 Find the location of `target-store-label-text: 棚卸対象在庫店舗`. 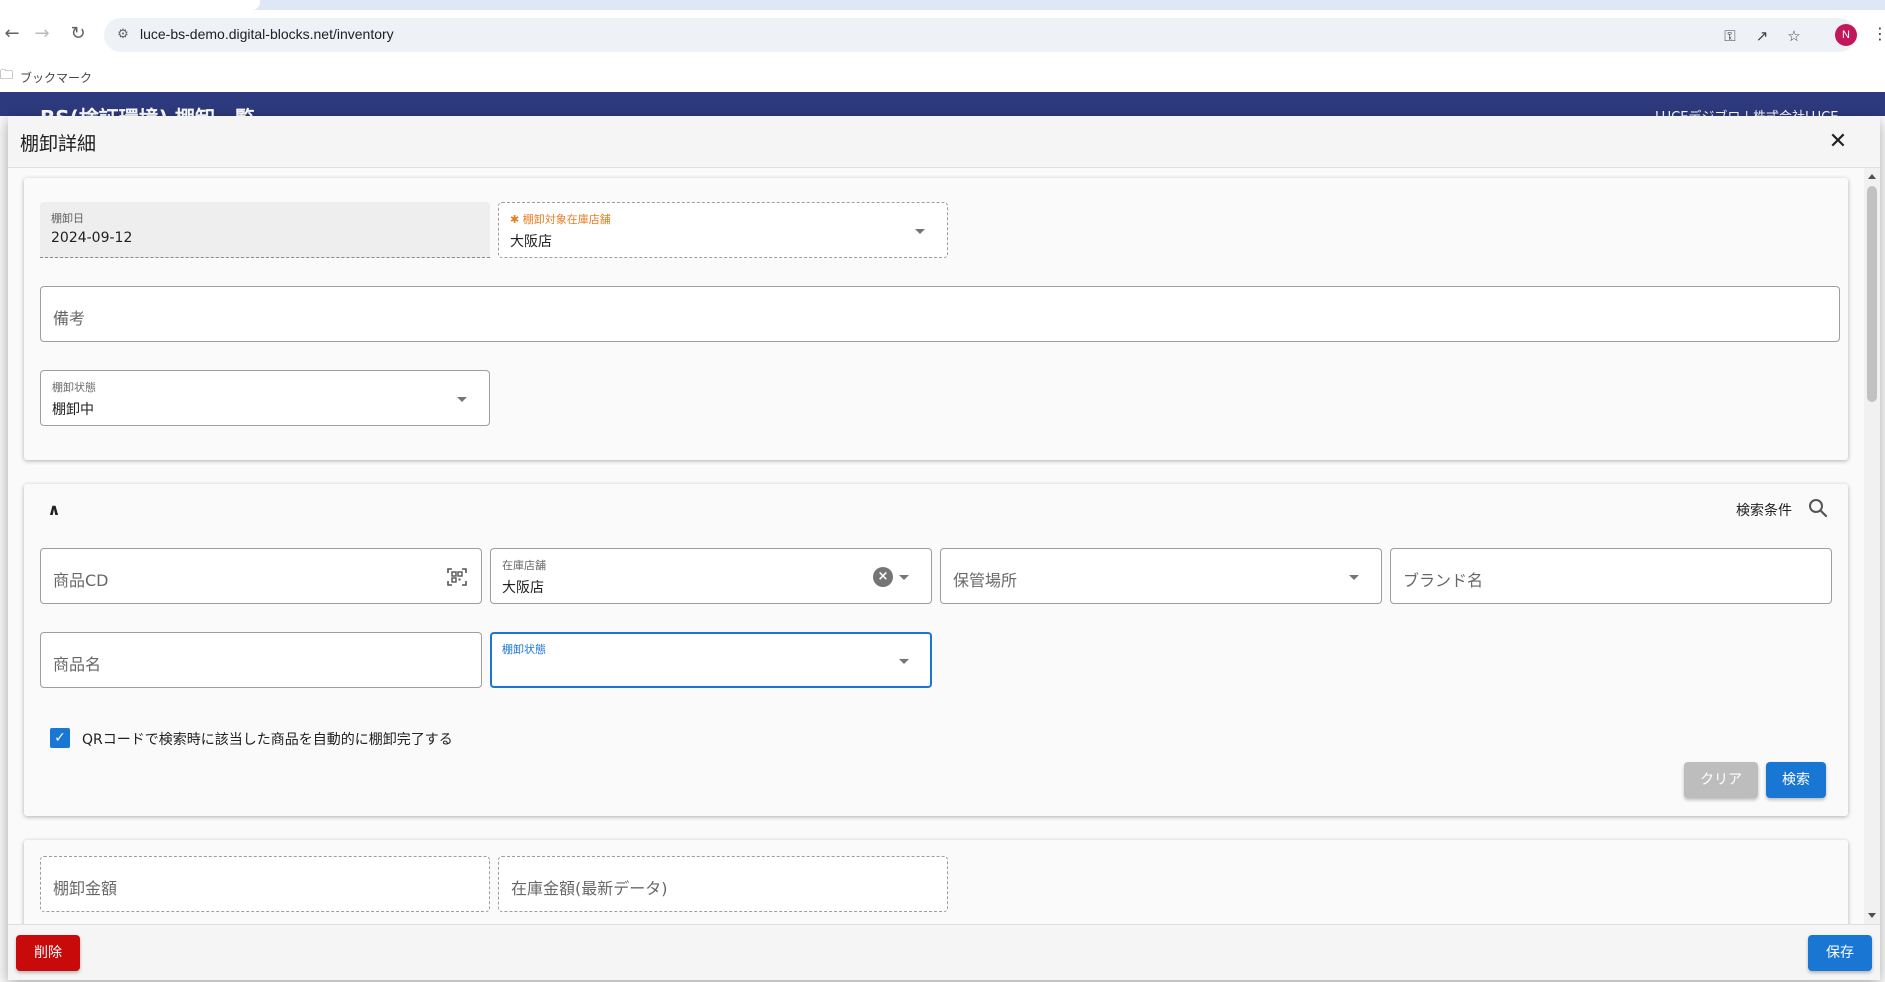

target-store-label-text: 棚卸対象在庫店舗 is located at coordinates (566, 219).